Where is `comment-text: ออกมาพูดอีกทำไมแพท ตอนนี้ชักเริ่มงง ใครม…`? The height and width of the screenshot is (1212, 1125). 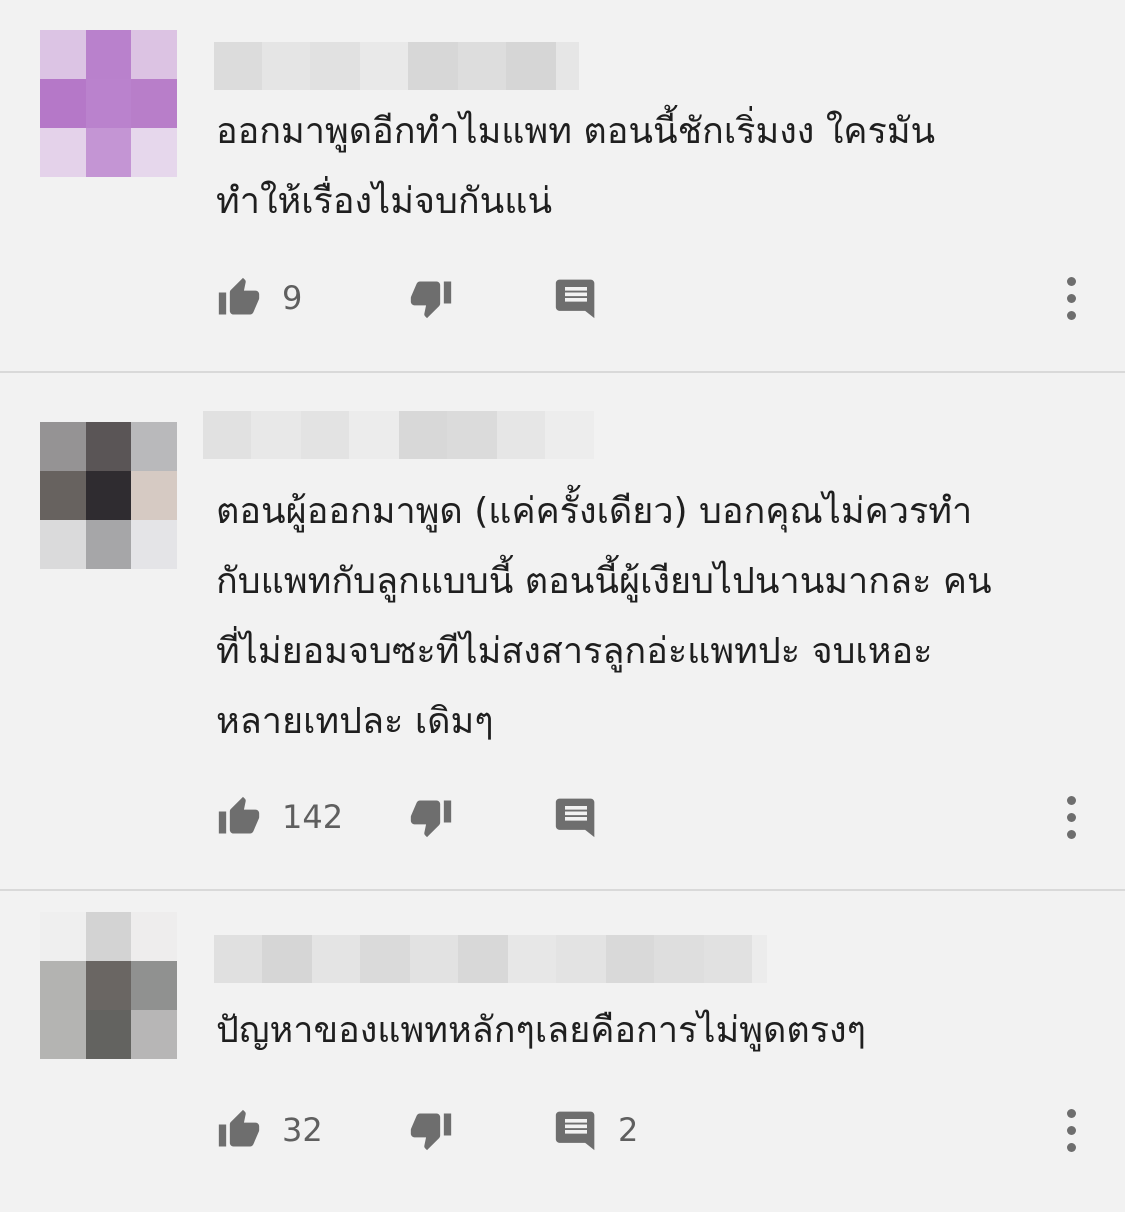
comment-text: ออกมาพูดอีกทำไมแพท ตอนนี้ชักเริ่มงง ใครม… is located at coordinates (576, 166).